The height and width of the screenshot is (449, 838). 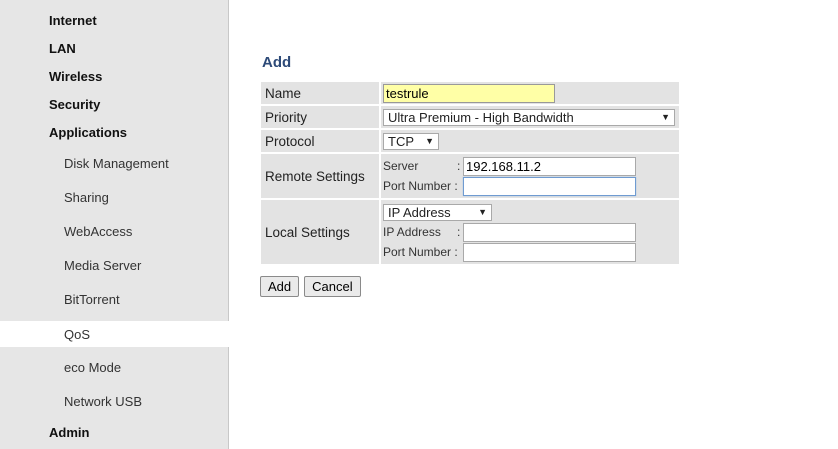 I want to click on sidebar-item-disk-management: Disk Management, so click(x=114, y=163).